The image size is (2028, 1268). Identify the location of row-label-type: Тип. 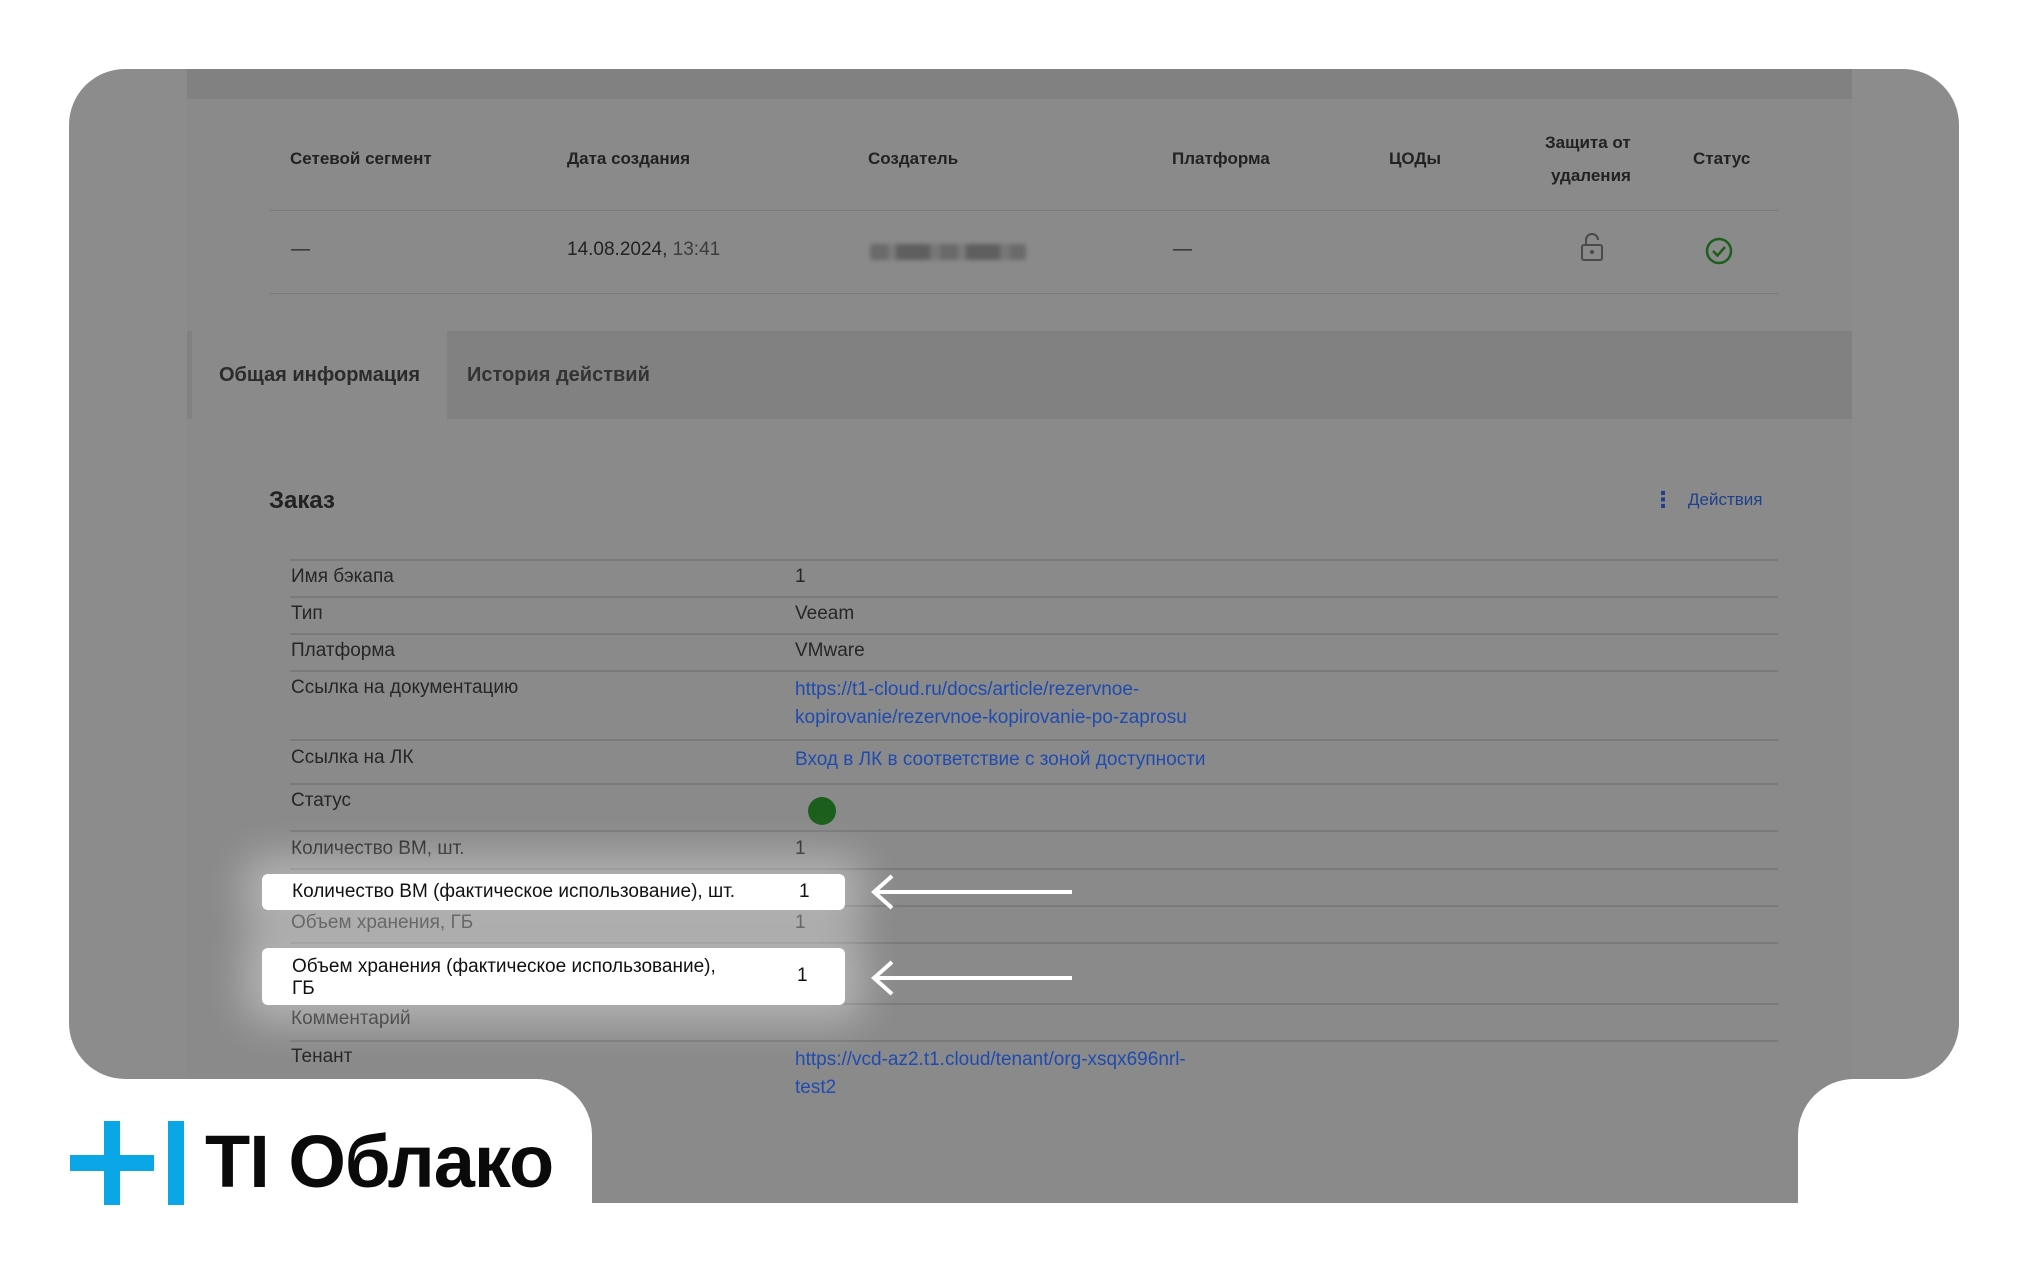
(307, 613).